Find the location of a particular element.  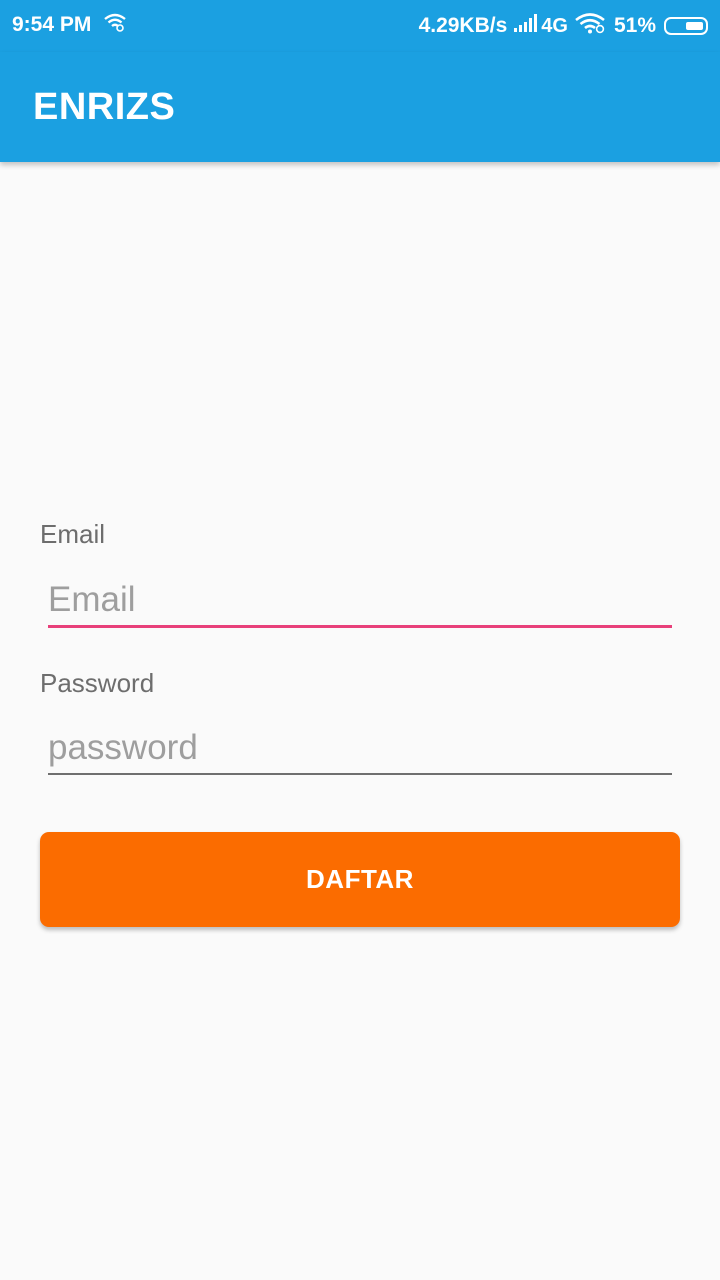

battery-icon is located at coordinates (686, 26).